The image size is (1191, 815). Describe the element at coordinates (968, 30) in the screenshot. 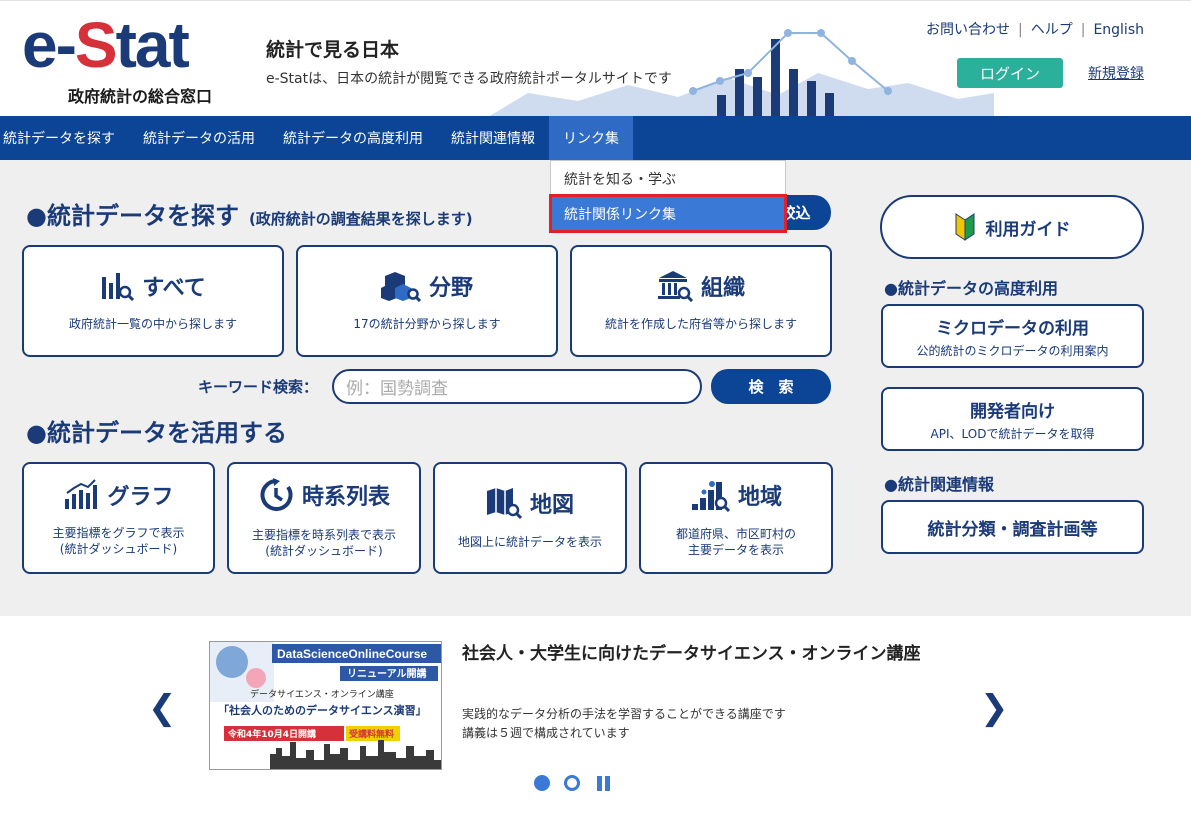

I see `contact-link: お問い合わせ` at that location.